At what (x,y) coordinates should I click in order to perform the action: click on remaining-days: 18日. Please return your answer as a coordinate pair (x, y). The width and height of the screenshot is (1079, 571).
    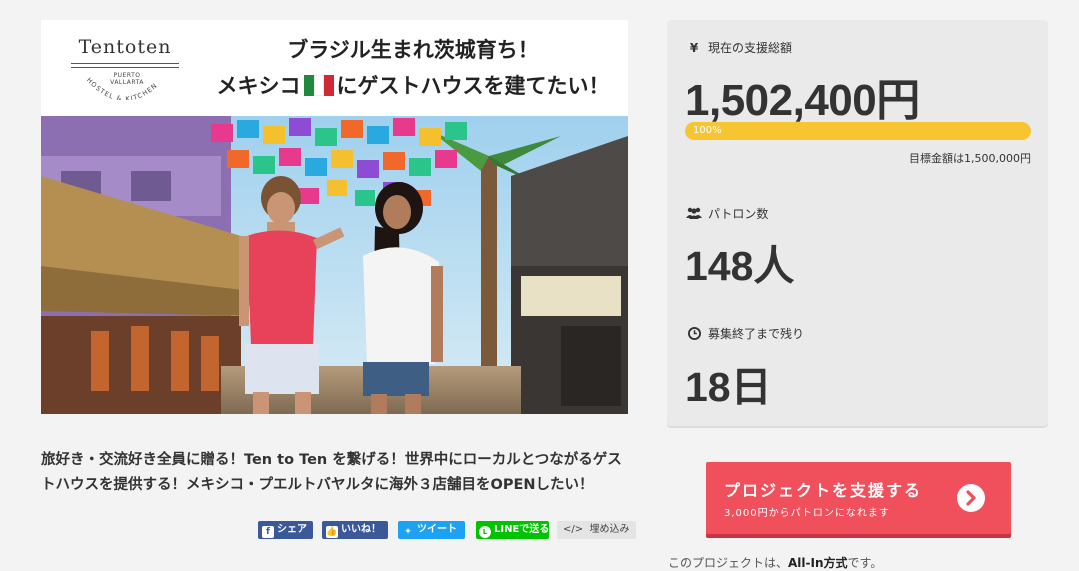
    Looking at the image, I should click on (728, 387).